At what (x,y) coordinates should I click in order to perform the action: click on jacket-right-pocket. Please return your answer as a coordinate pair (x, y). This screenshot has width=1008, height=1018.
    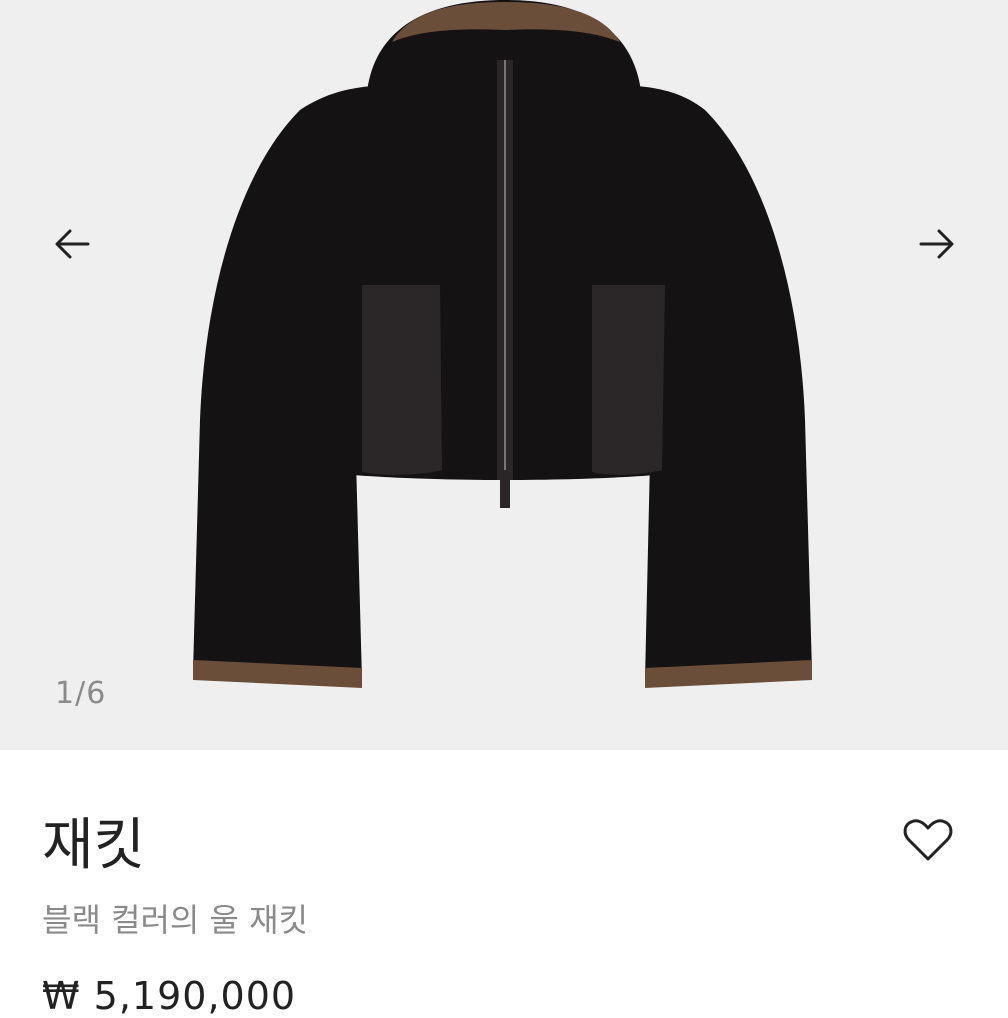
    Looking at the image, I should click on (628, 380).